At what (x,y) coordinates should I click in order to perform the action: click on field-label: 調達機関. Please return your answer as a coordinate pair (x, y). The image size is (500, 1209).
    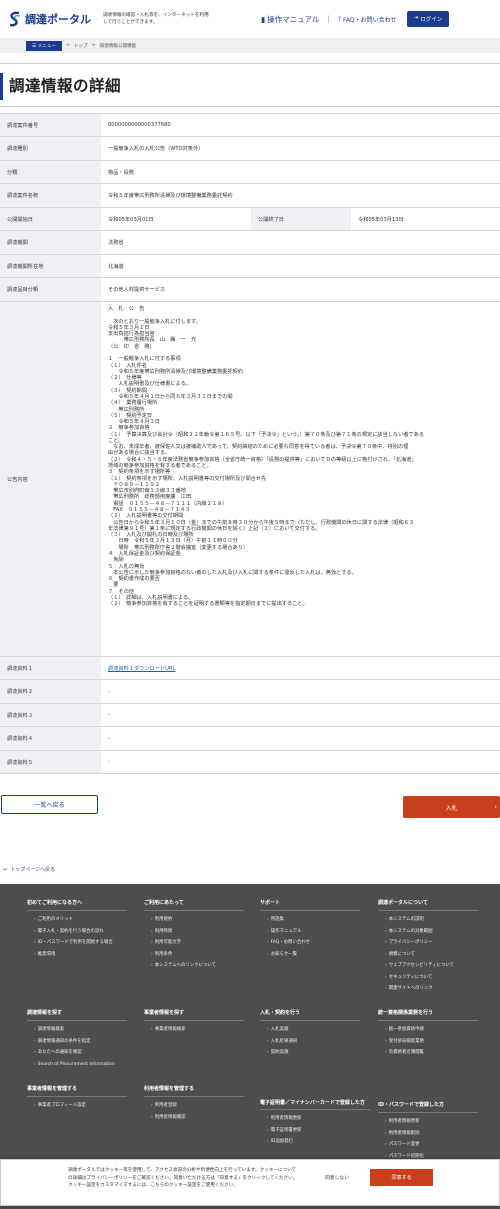
    Looking at the image, I should click on (50, 242).